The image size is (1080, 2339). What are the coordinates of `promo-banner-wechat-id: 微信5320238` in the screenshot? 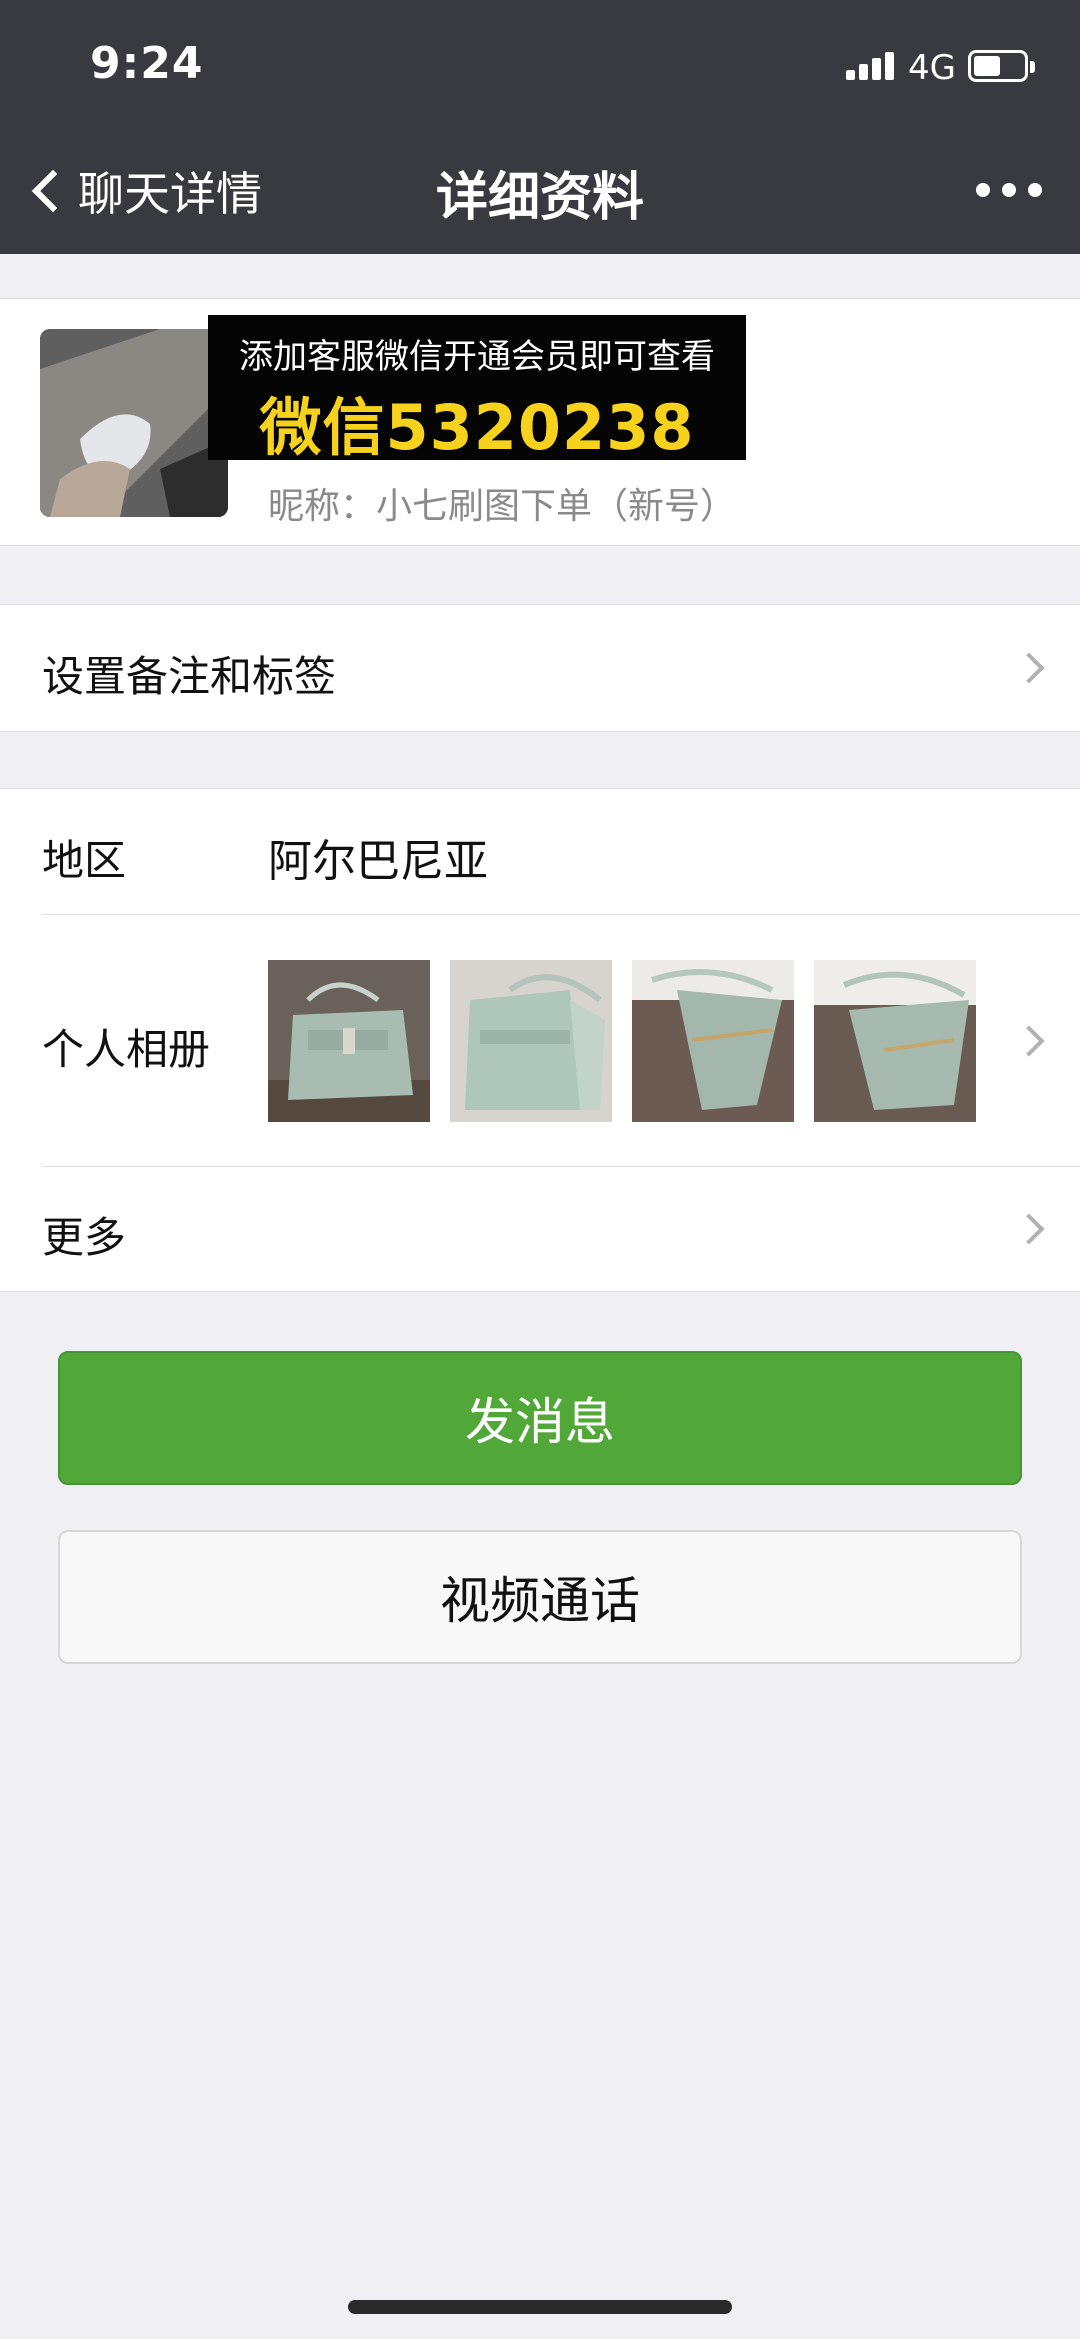 It's located at (477, 427).